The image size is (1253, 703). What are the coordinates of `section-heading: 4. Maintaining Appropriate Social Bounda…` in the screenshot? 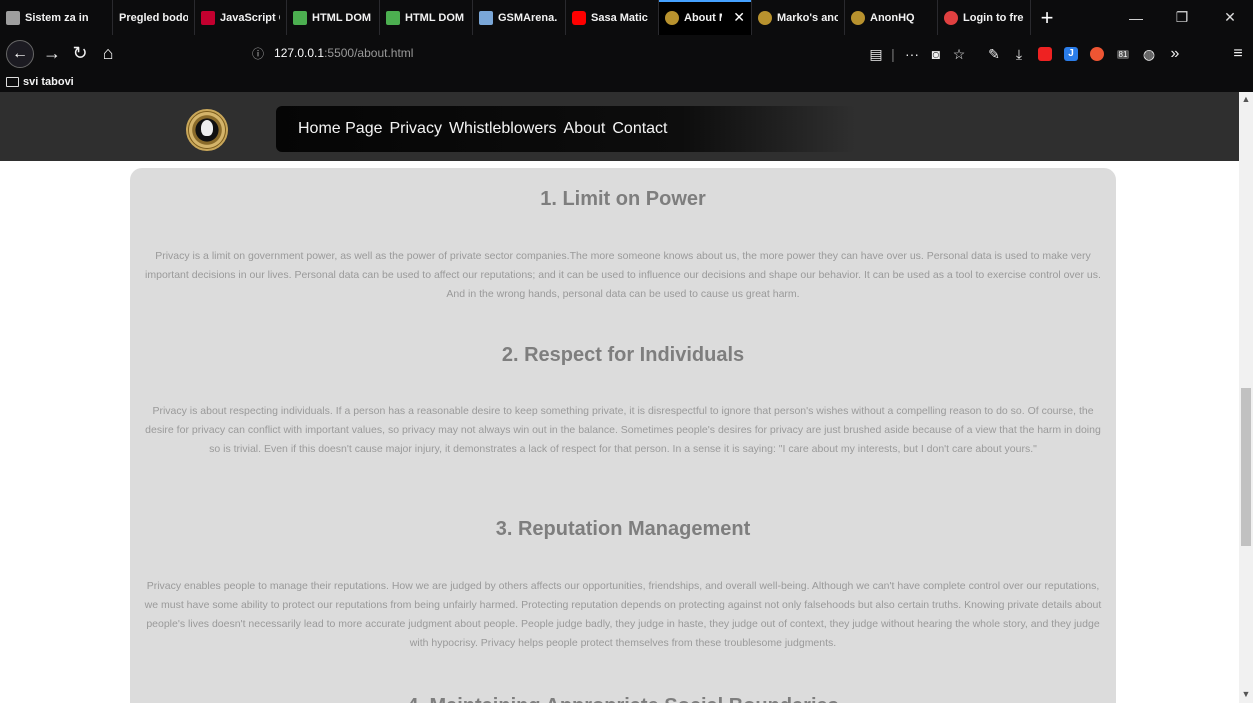 It's located at (623, 699).